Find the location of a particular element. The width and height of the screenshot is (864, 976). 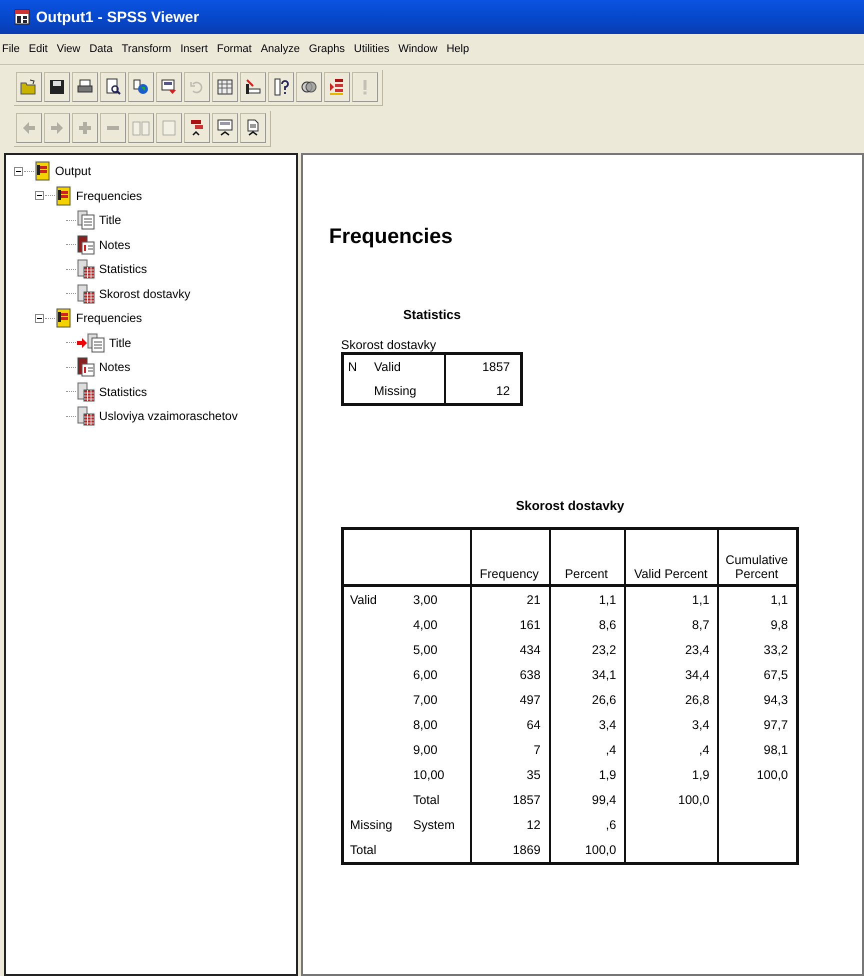

menu-item: File is located at coordinates (11, 49).